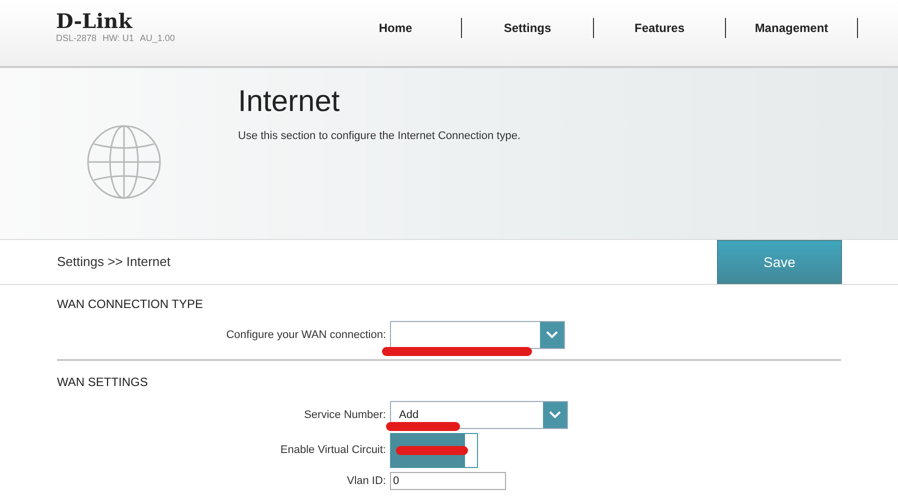 The image size is (898, 498). I want to click on section-title: WAN CONNECTION TYPE, so click(130, 304).